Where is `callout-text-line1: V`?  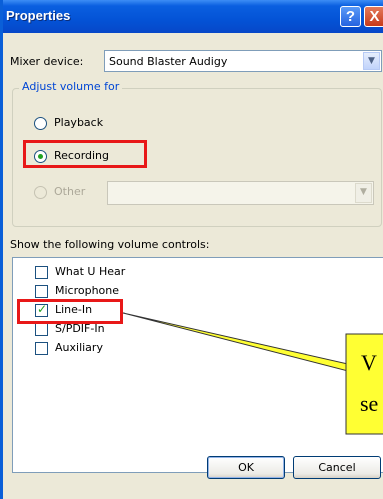
callout-text-line1: V is located at coordinates (369, 362).